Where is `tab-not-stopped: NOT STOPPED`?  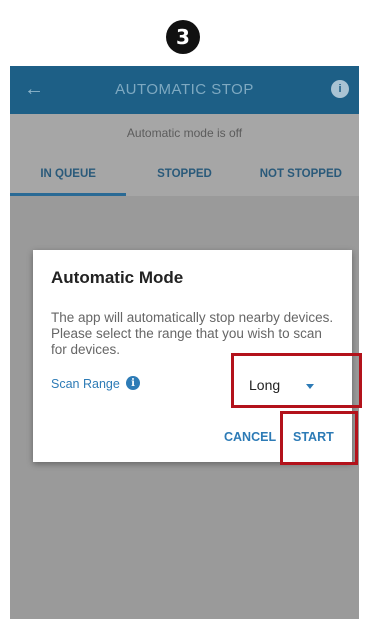
tab-not-stopped: NOT STOPPED is located at coordinates (301, 175).